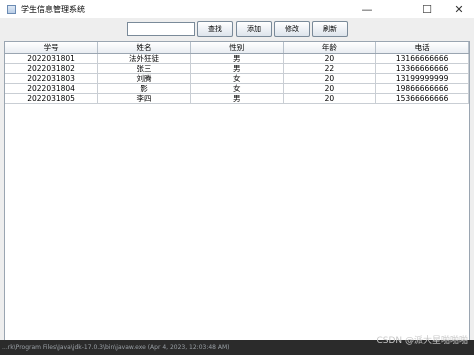 The height and width of the screenshot is (355, 474). I want to click on table-row: 2022031805 李四 男 20 15366666666, so click(237, 98).